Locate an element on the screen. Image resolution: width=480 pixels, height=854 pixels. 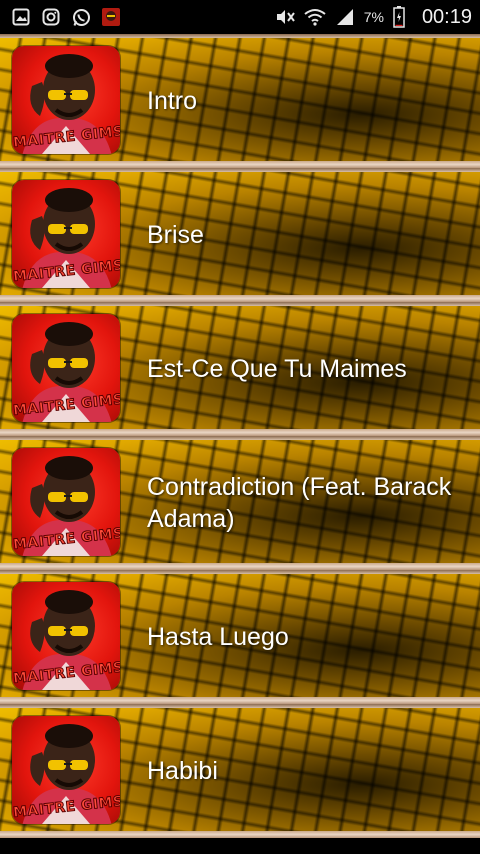
mute-icon is located at coordinates (285, 17).